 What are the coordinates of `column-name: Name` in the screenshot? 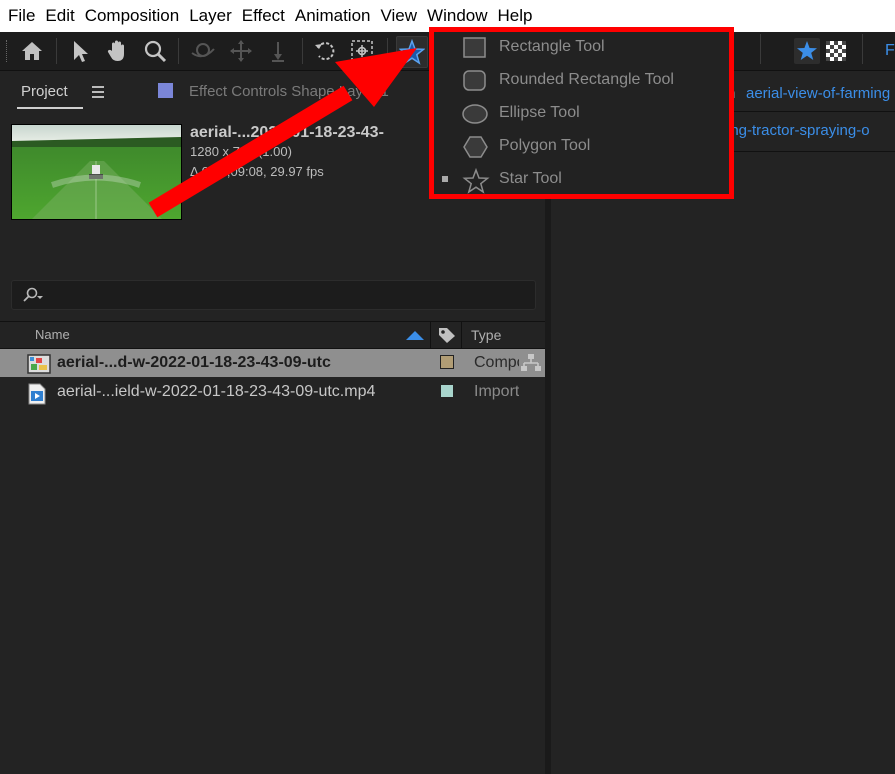 It's located at (52, 334).